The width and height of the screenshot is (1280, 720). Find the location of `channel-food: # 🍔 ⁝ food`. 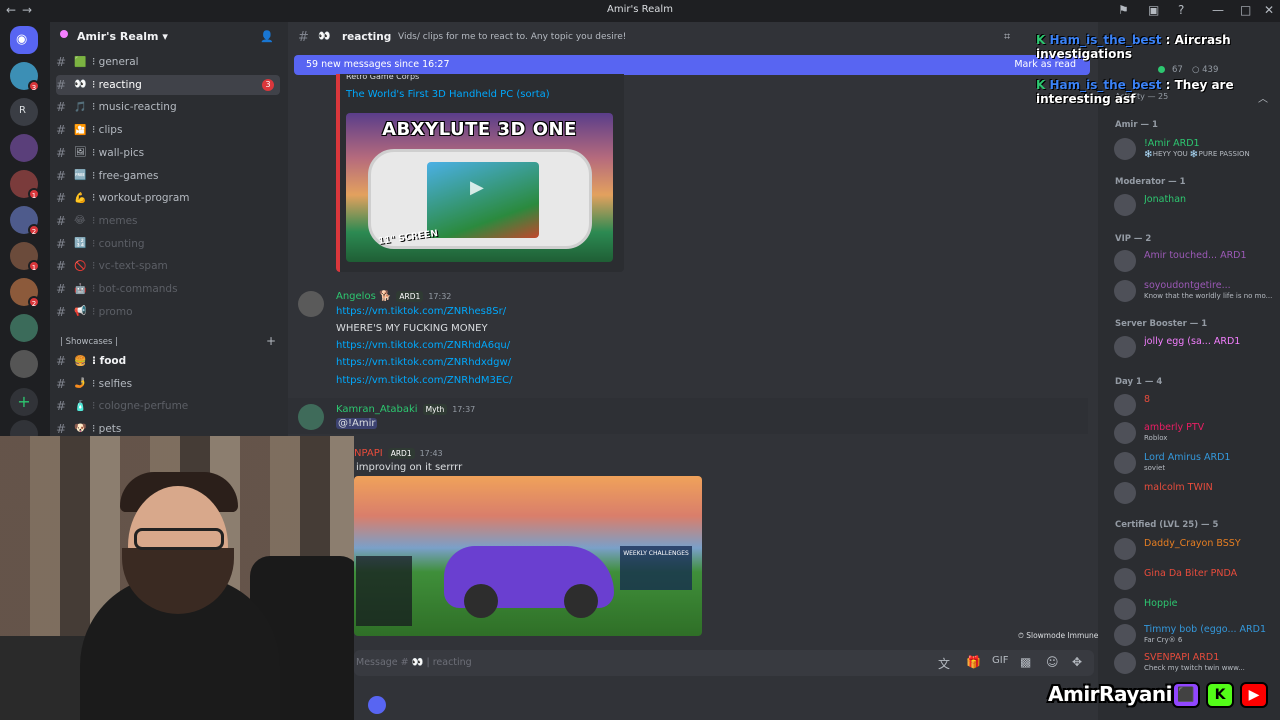

channel-food: # 🍔 ⁝ food is located at coordinates (168, 361).